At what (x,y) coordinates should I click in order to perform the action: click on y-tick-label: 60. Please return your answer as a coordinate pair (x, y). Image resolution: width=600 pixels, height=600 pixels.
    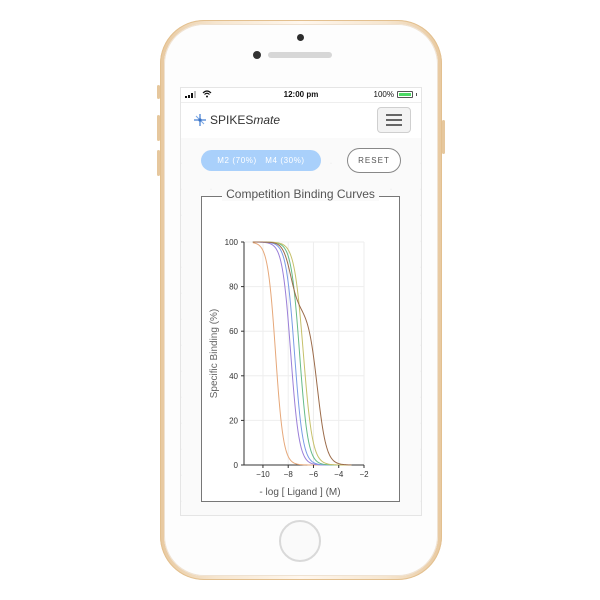
    Looking at the image, I should click on (233, 331).